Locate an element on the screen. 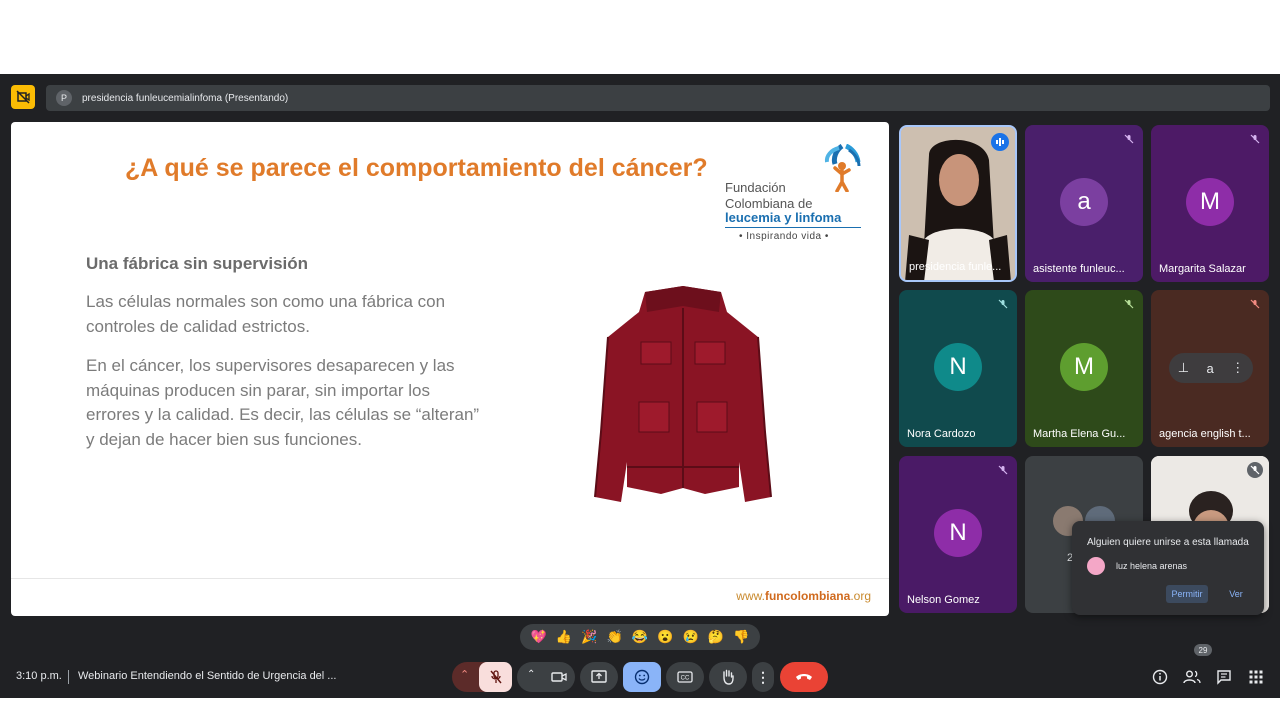 This screenshot has width=1280, height=720. more-options-button: ⋮ is located at coordinates (763, 677).